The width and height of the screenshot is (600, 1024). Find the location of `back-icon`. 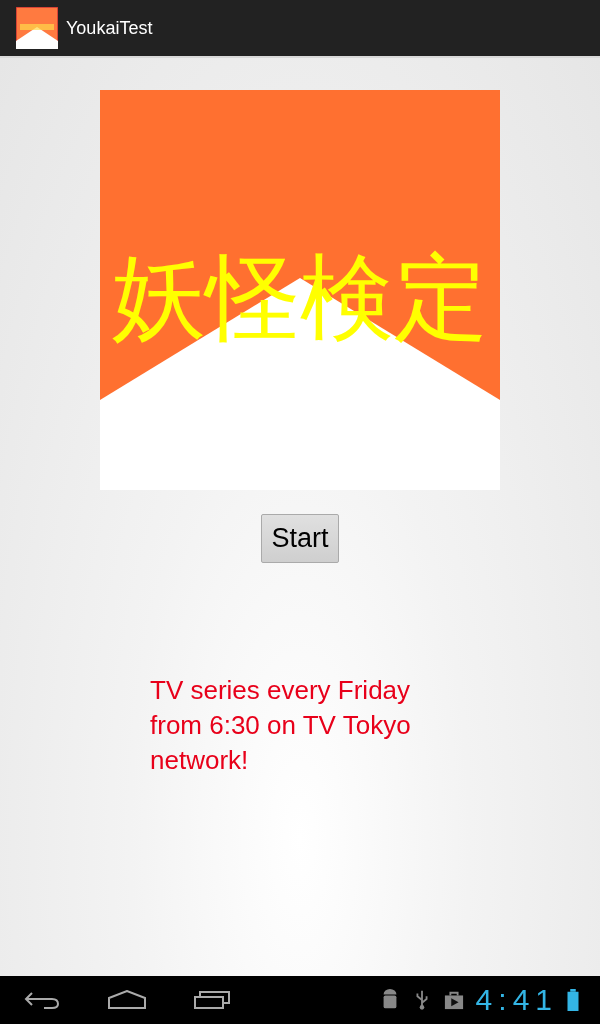

back-icon is located at coordinates (42, 1000).